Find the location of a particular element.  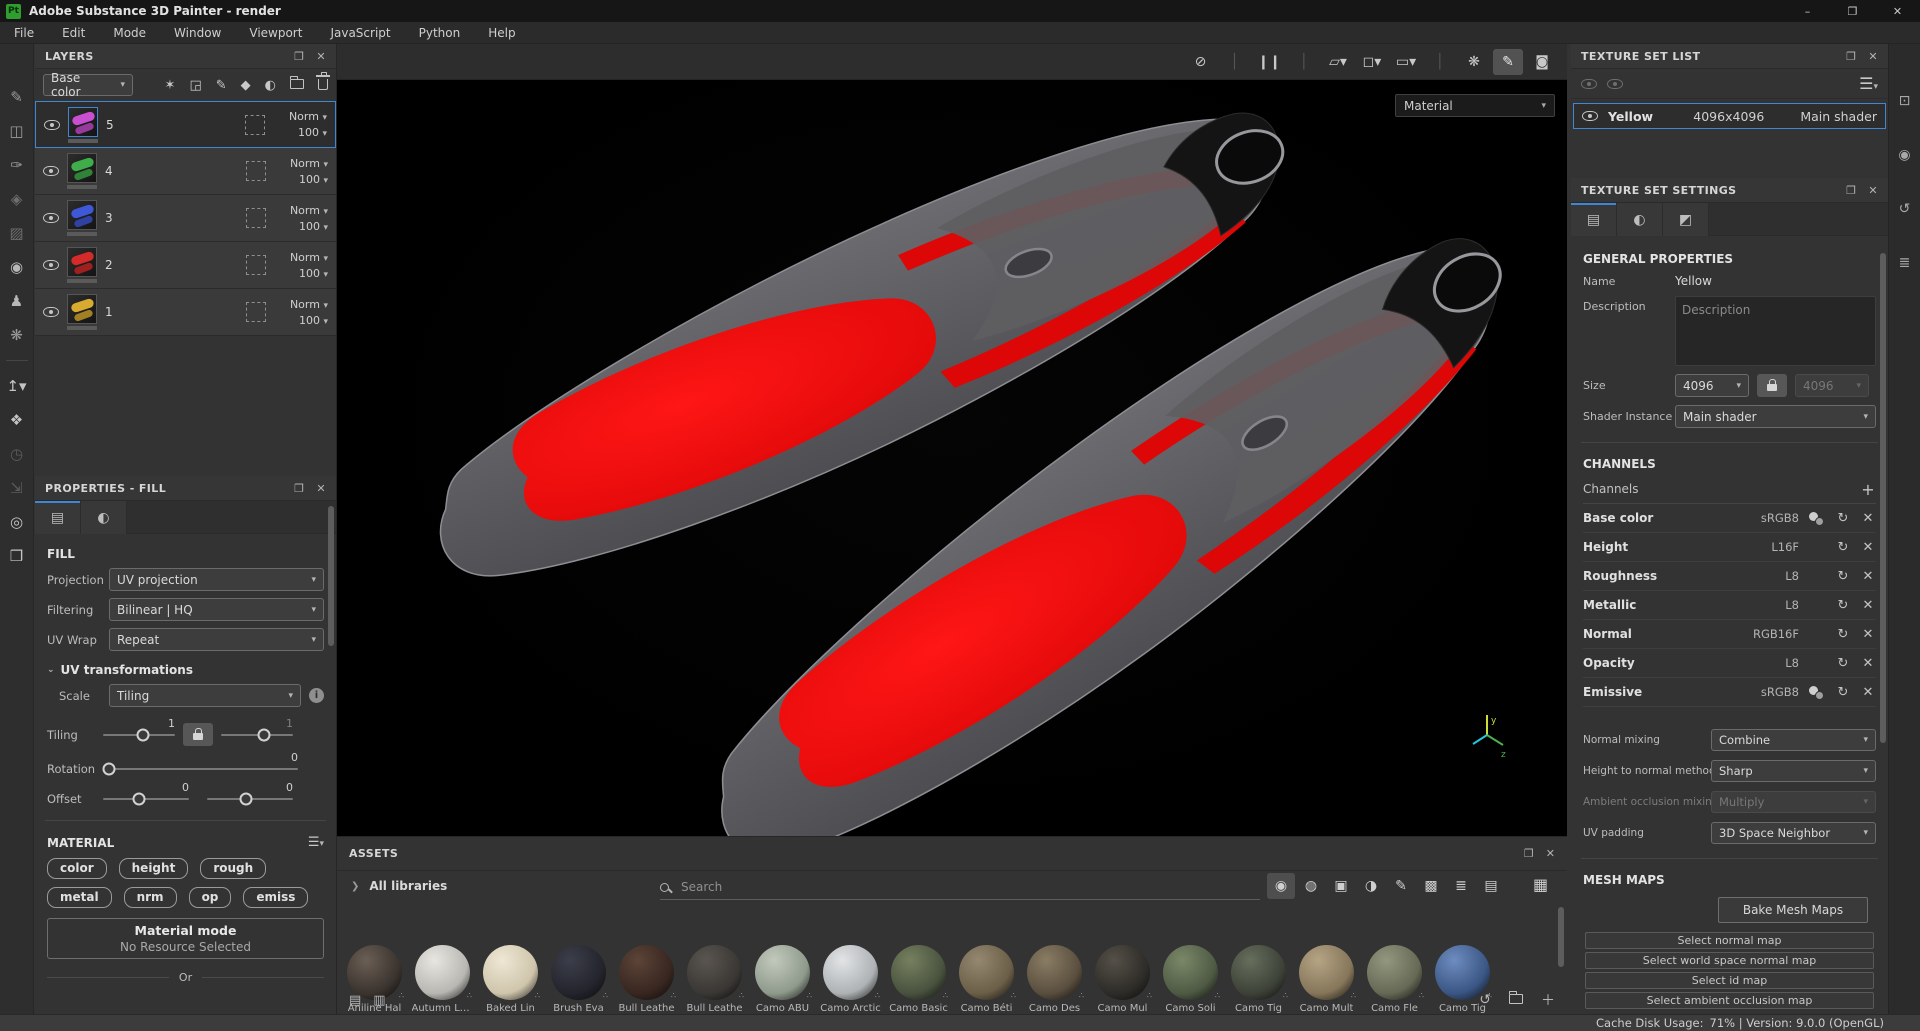

viewport-tool-icon: ▱▾ is located at coordinates (1338, 62).